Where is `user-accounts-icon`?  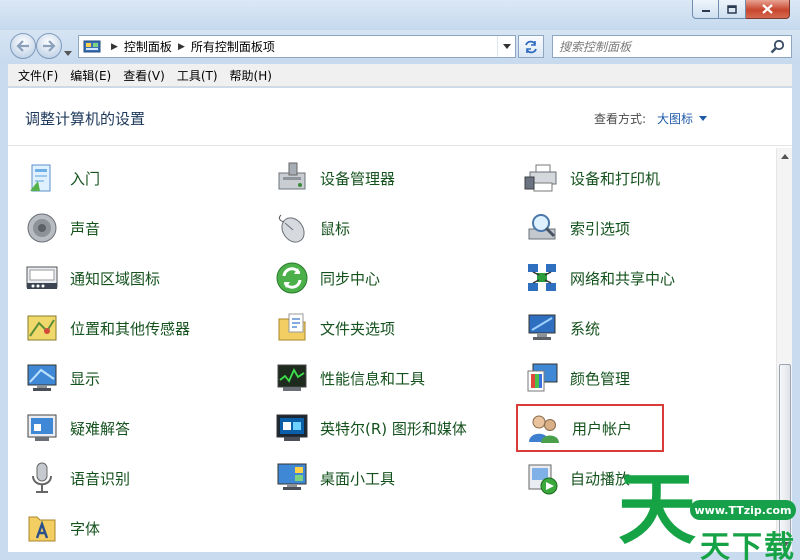 user-accounts-icon is located at coordinates (544, 428).